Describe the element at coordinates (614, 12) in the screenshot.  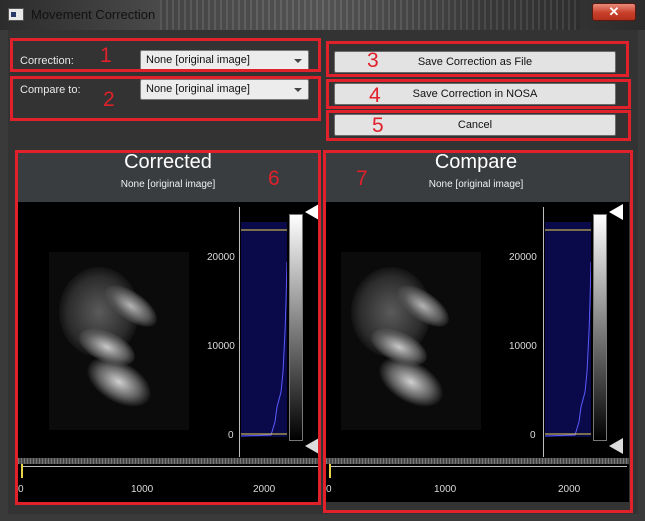
I see `close-button: ✕` at that location.